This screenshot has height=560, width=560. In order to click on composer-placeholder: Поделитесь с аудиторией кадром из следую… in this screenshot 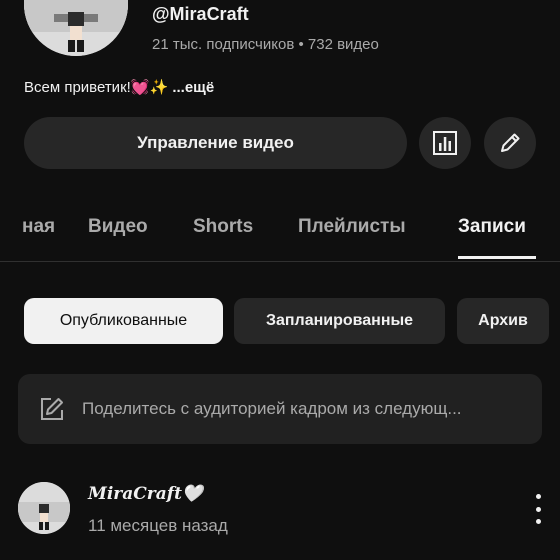, I will do `click(272, 408)`.